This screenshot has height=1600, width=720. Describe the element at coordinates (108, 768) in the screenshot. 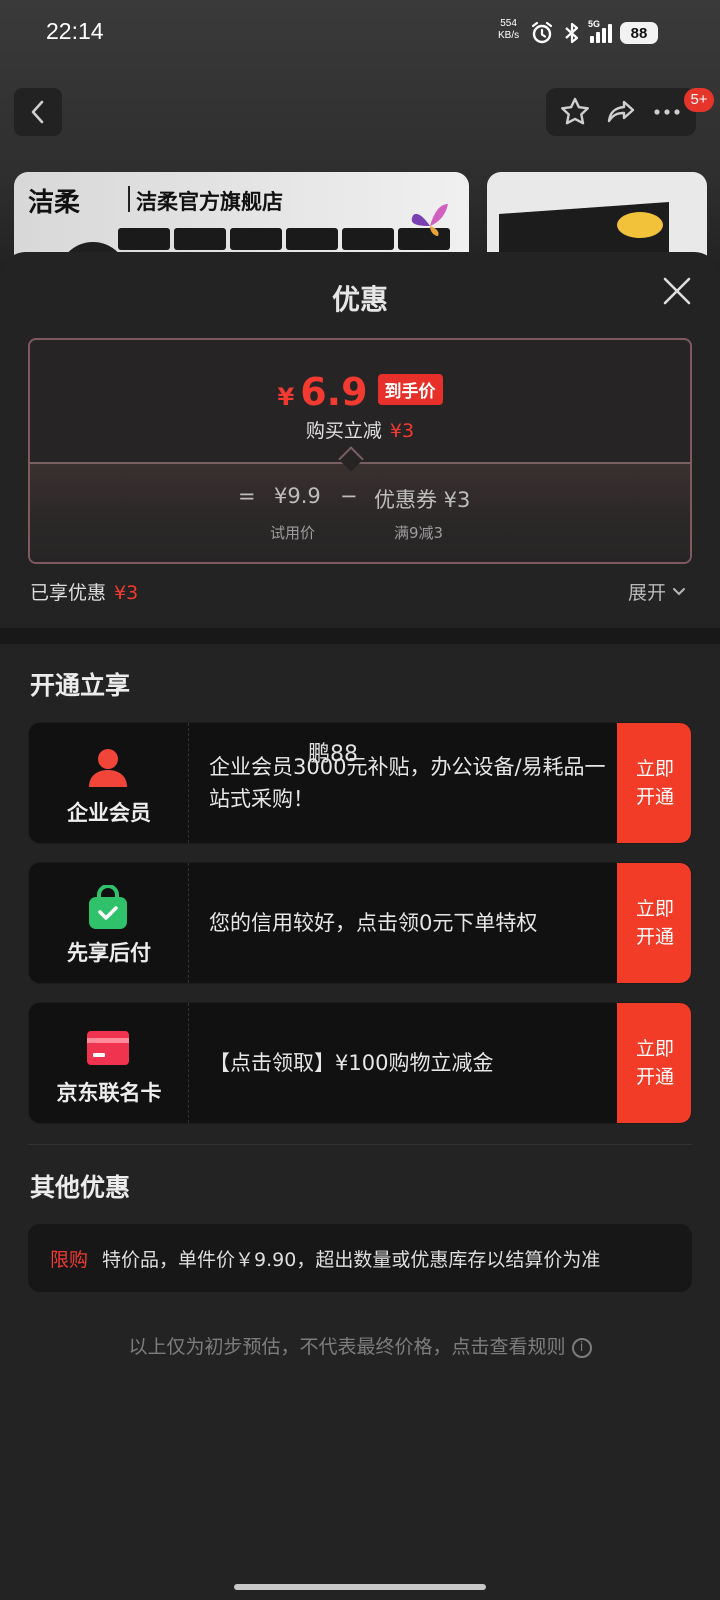

I see `person-icon` at that location.